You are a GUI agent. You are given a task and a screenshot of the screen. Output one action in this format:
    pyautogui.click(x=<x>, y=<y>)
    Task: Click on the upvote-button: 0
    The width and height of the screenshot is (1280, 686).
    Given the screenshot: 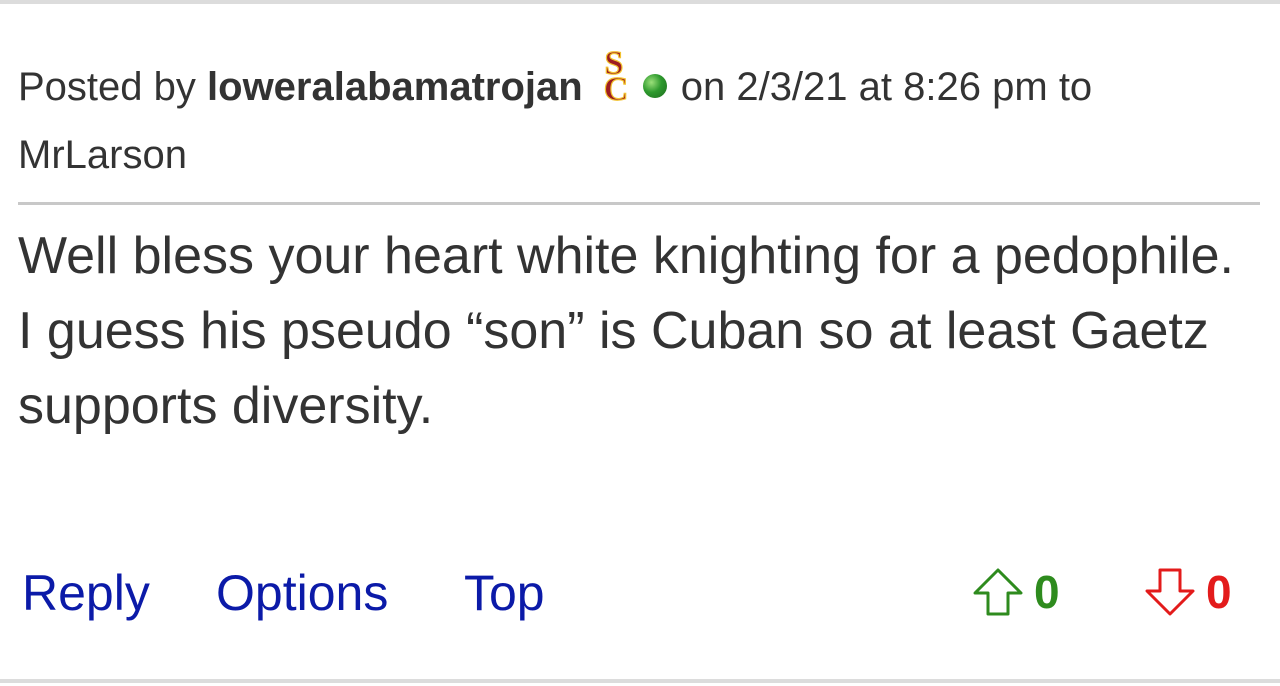 What is the action you would take?
    pyautogui.click(x=1016, y=592)
    